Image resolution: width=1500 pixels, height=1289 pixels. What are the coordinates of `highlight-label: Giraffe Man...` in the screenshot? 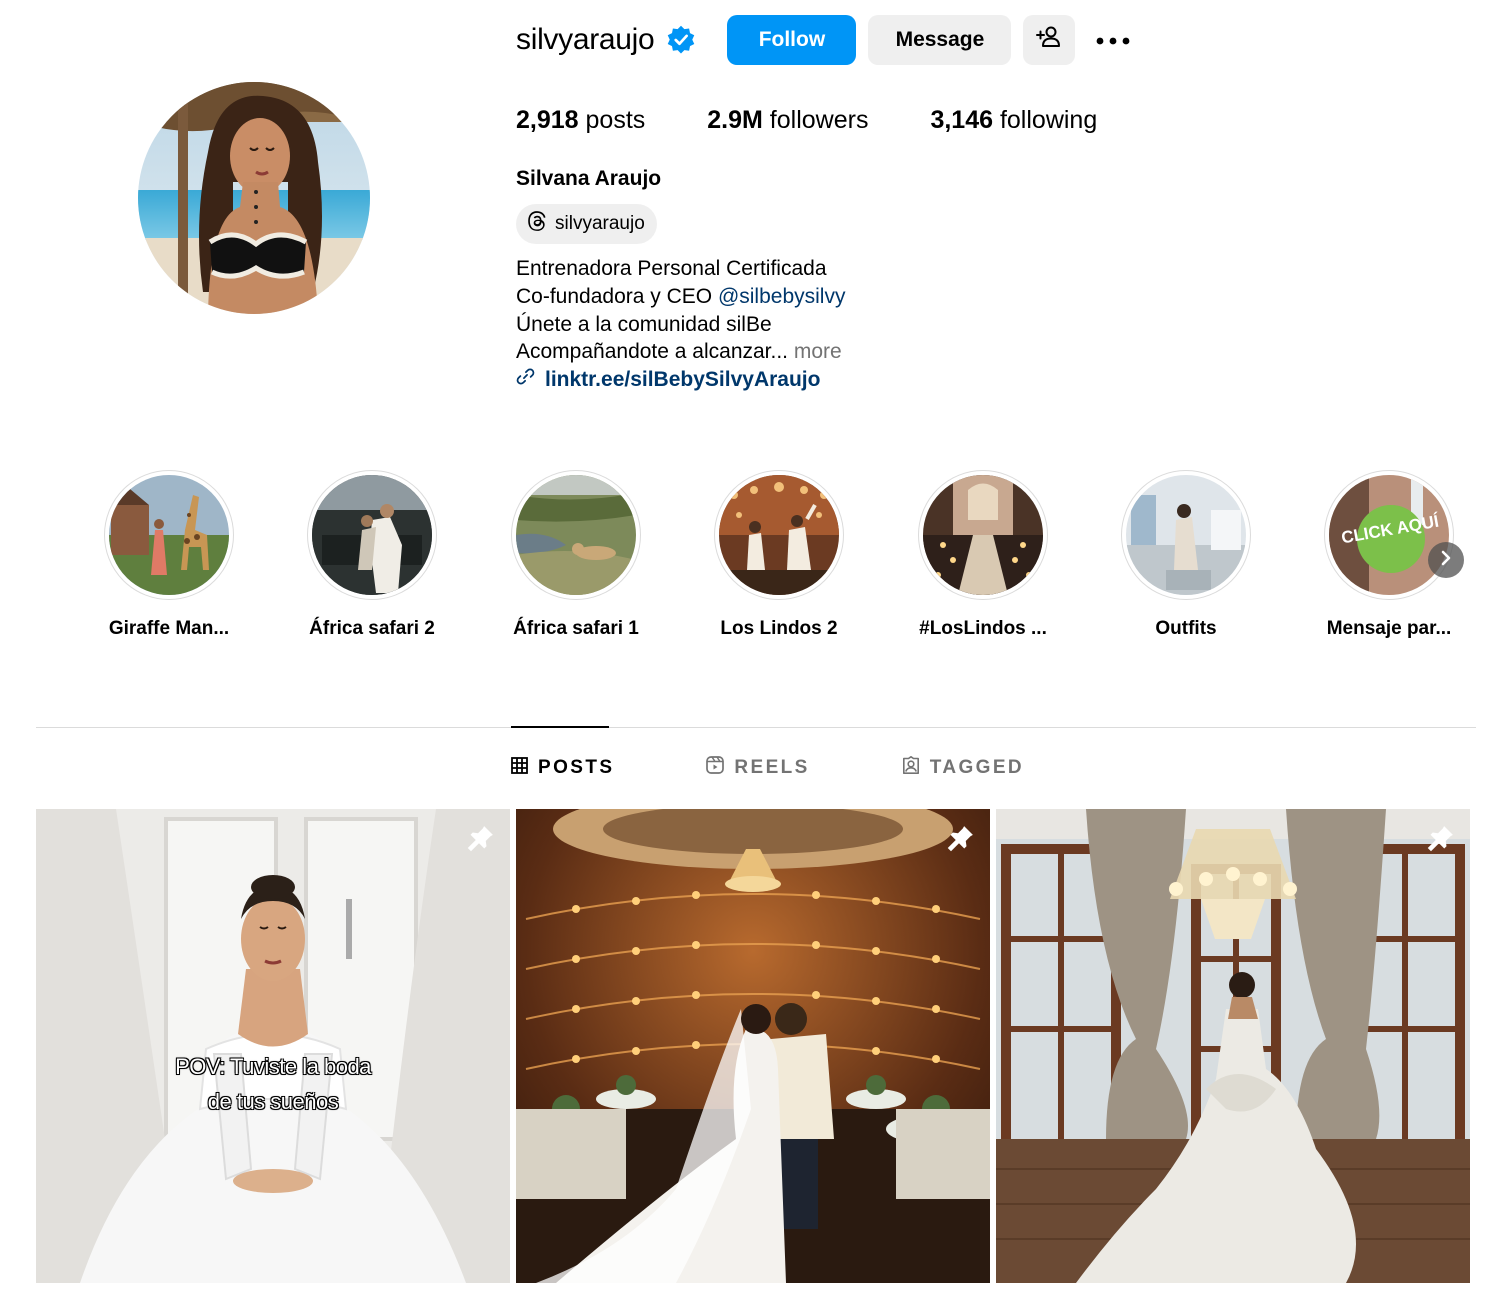 It's located at (169, 628).